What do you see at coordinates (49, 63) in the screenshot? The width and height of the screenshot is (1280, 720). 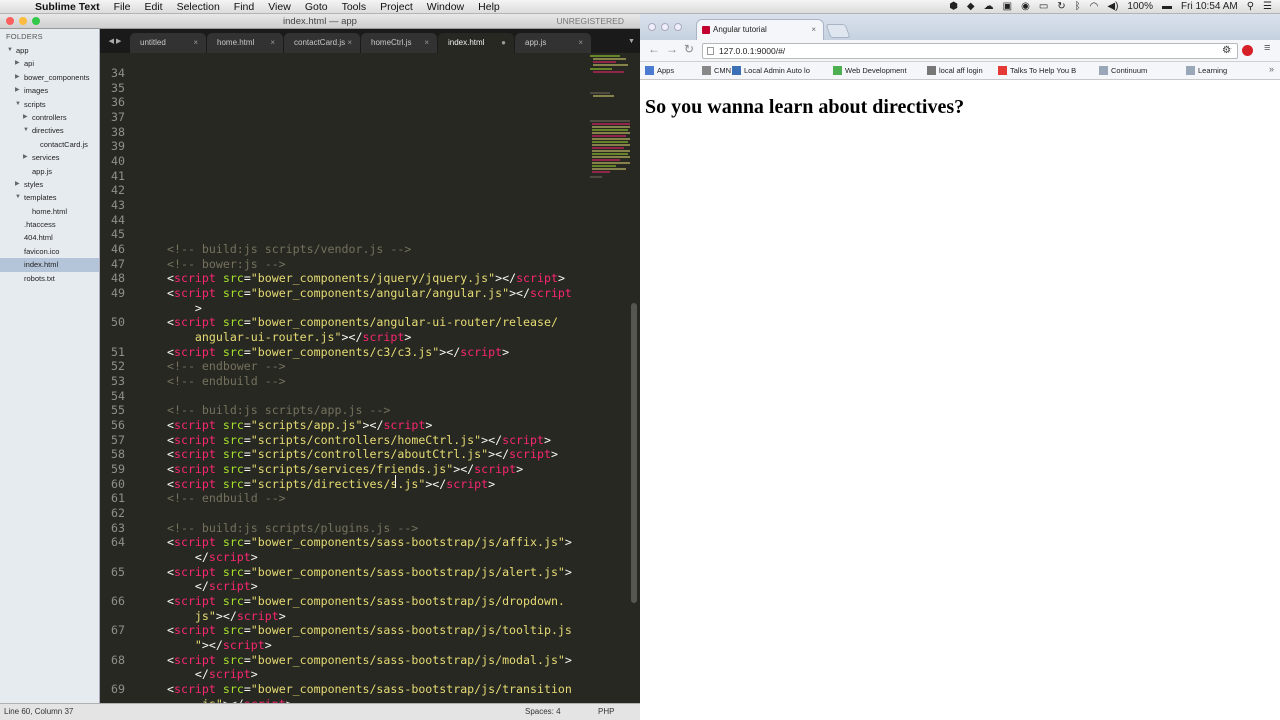 I see `tree-item: ▶ api` at bounding box center [49, 63].